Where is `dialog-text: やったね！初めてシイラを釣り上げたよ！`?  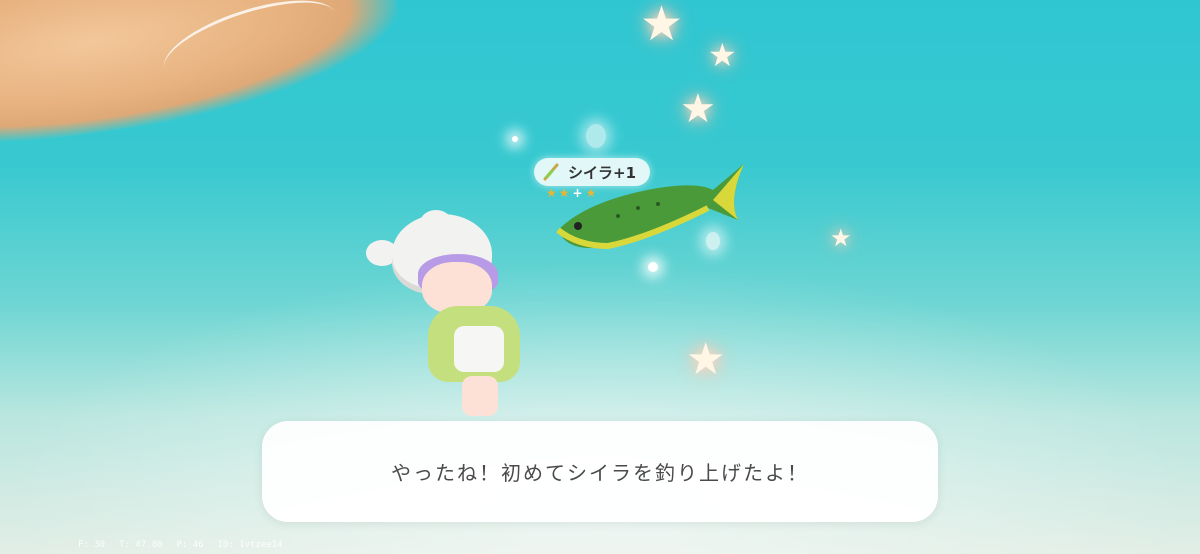 dialog-text: やったね！初めてシイラを釣り上げたよ！ is located at coordinates (600, 473).